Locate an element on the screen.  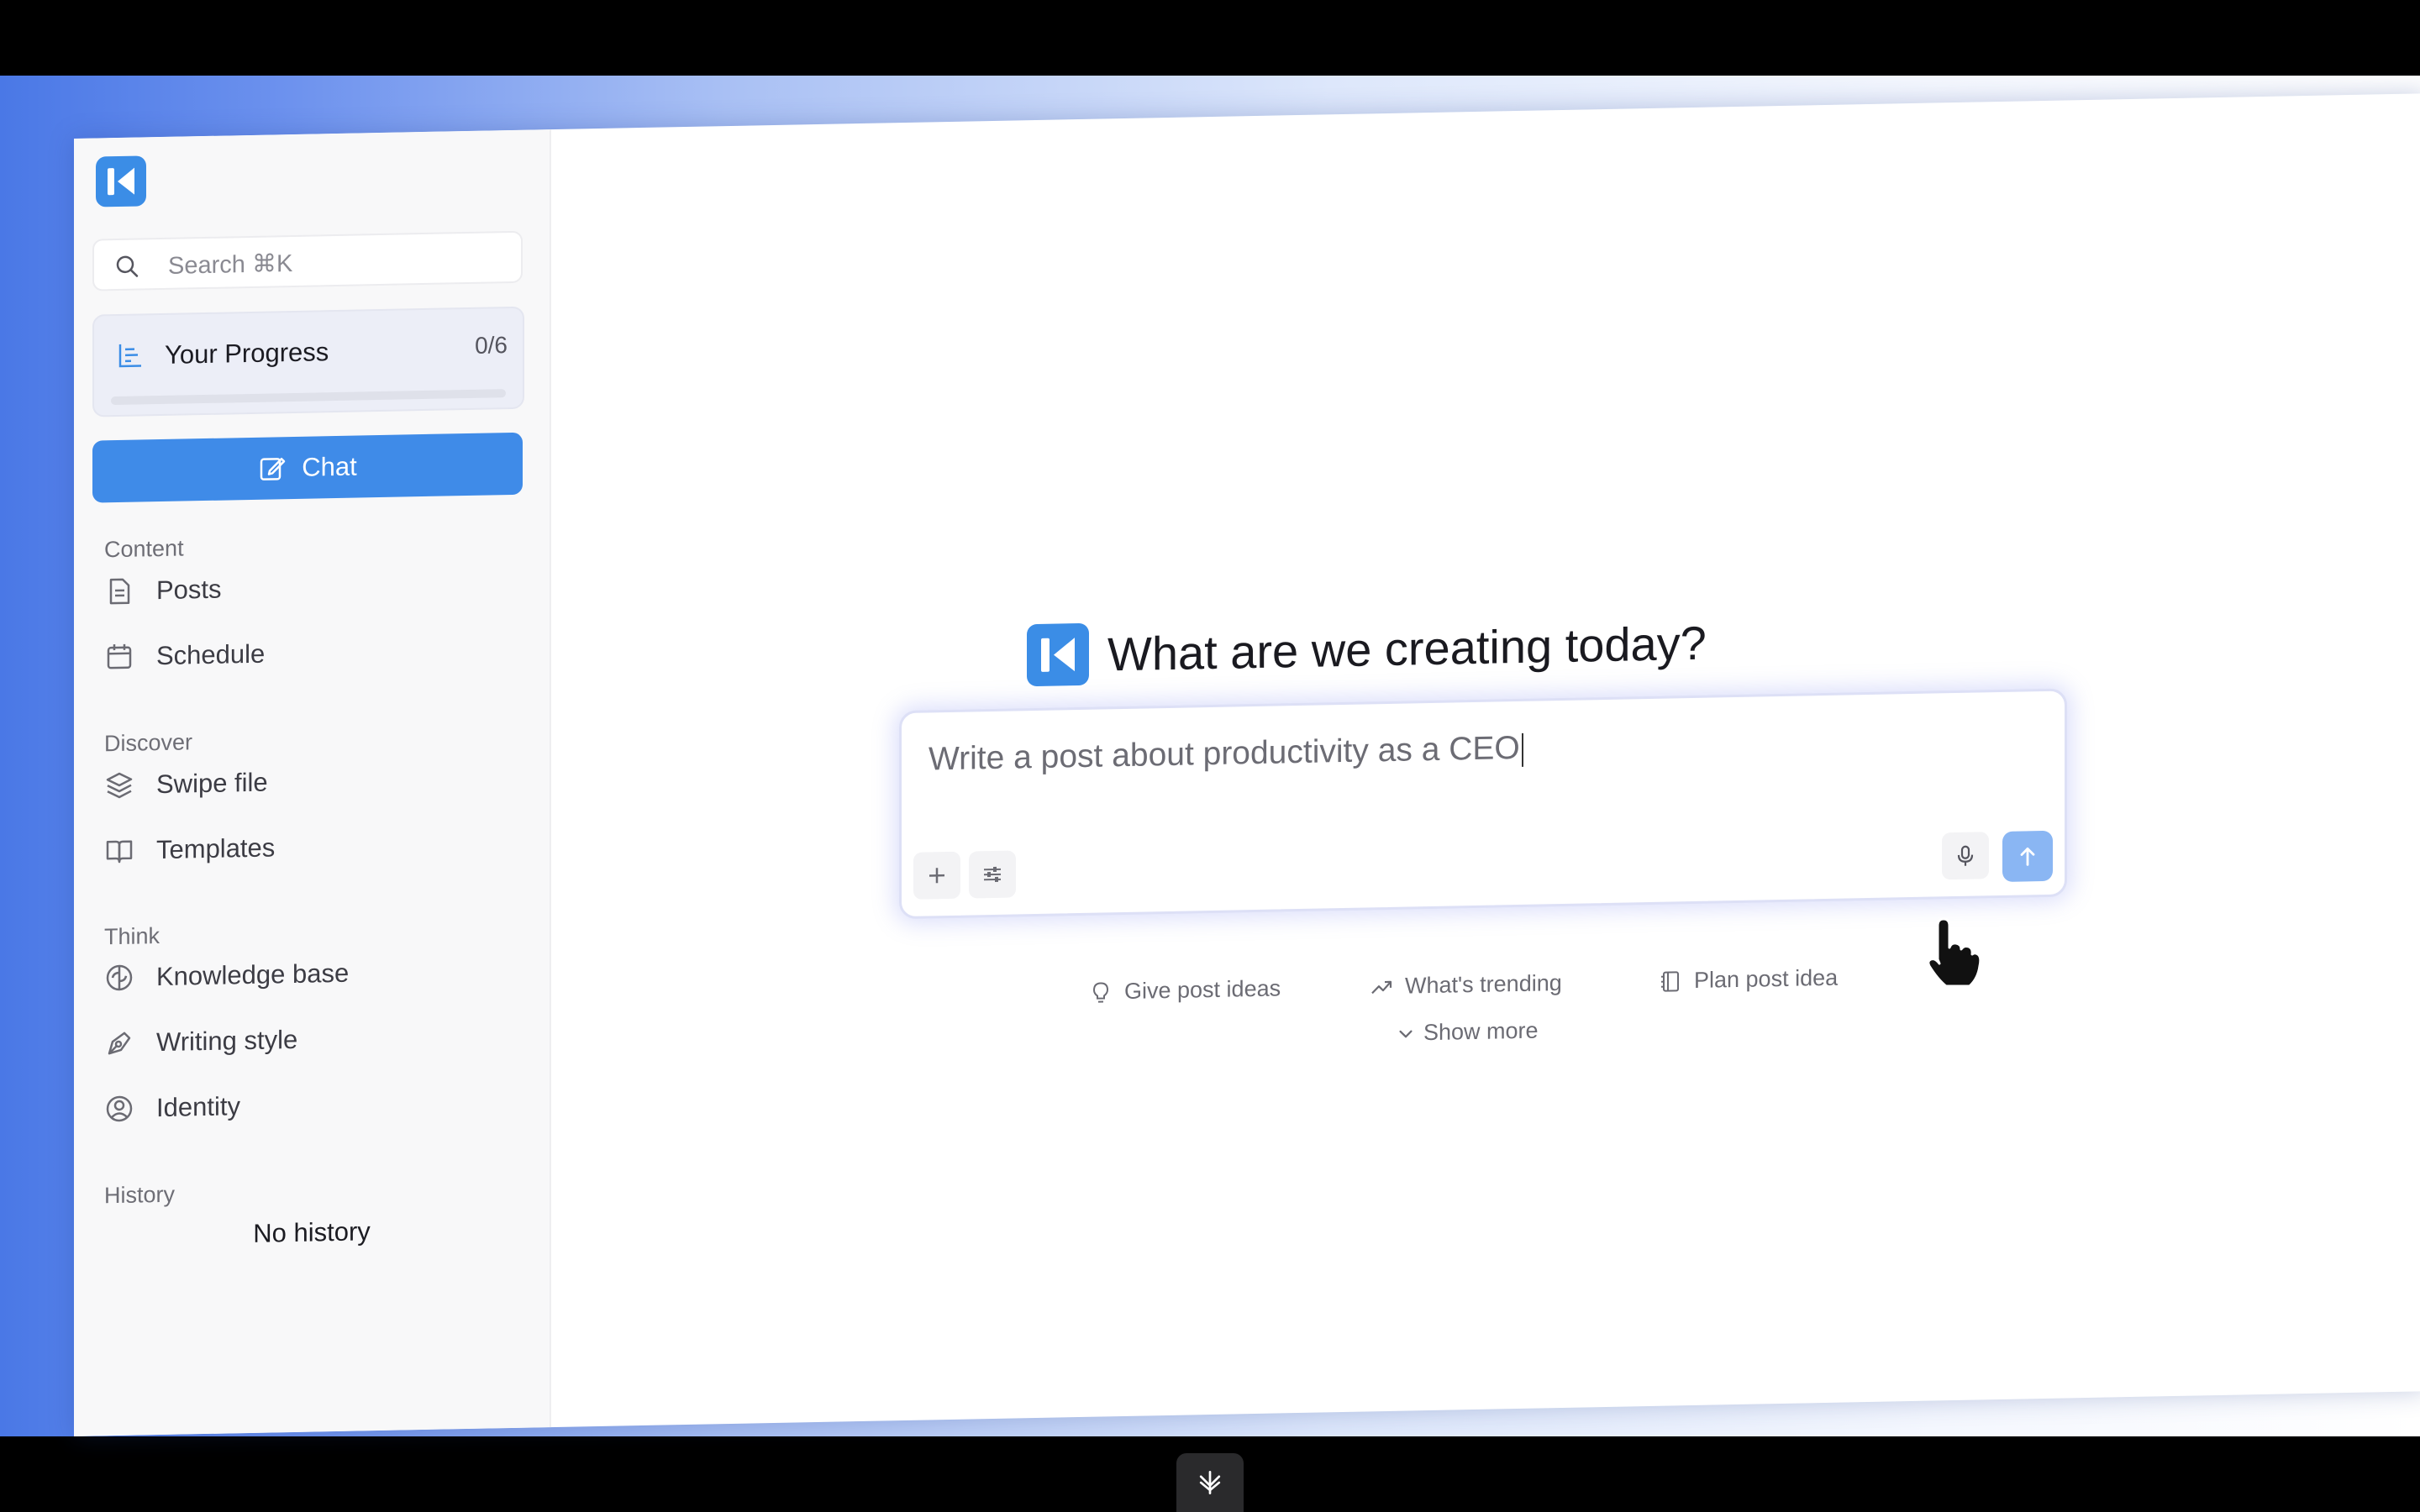
prompt-text: Write a post about productivity as a CEO is located at coordinates (1225, 753).